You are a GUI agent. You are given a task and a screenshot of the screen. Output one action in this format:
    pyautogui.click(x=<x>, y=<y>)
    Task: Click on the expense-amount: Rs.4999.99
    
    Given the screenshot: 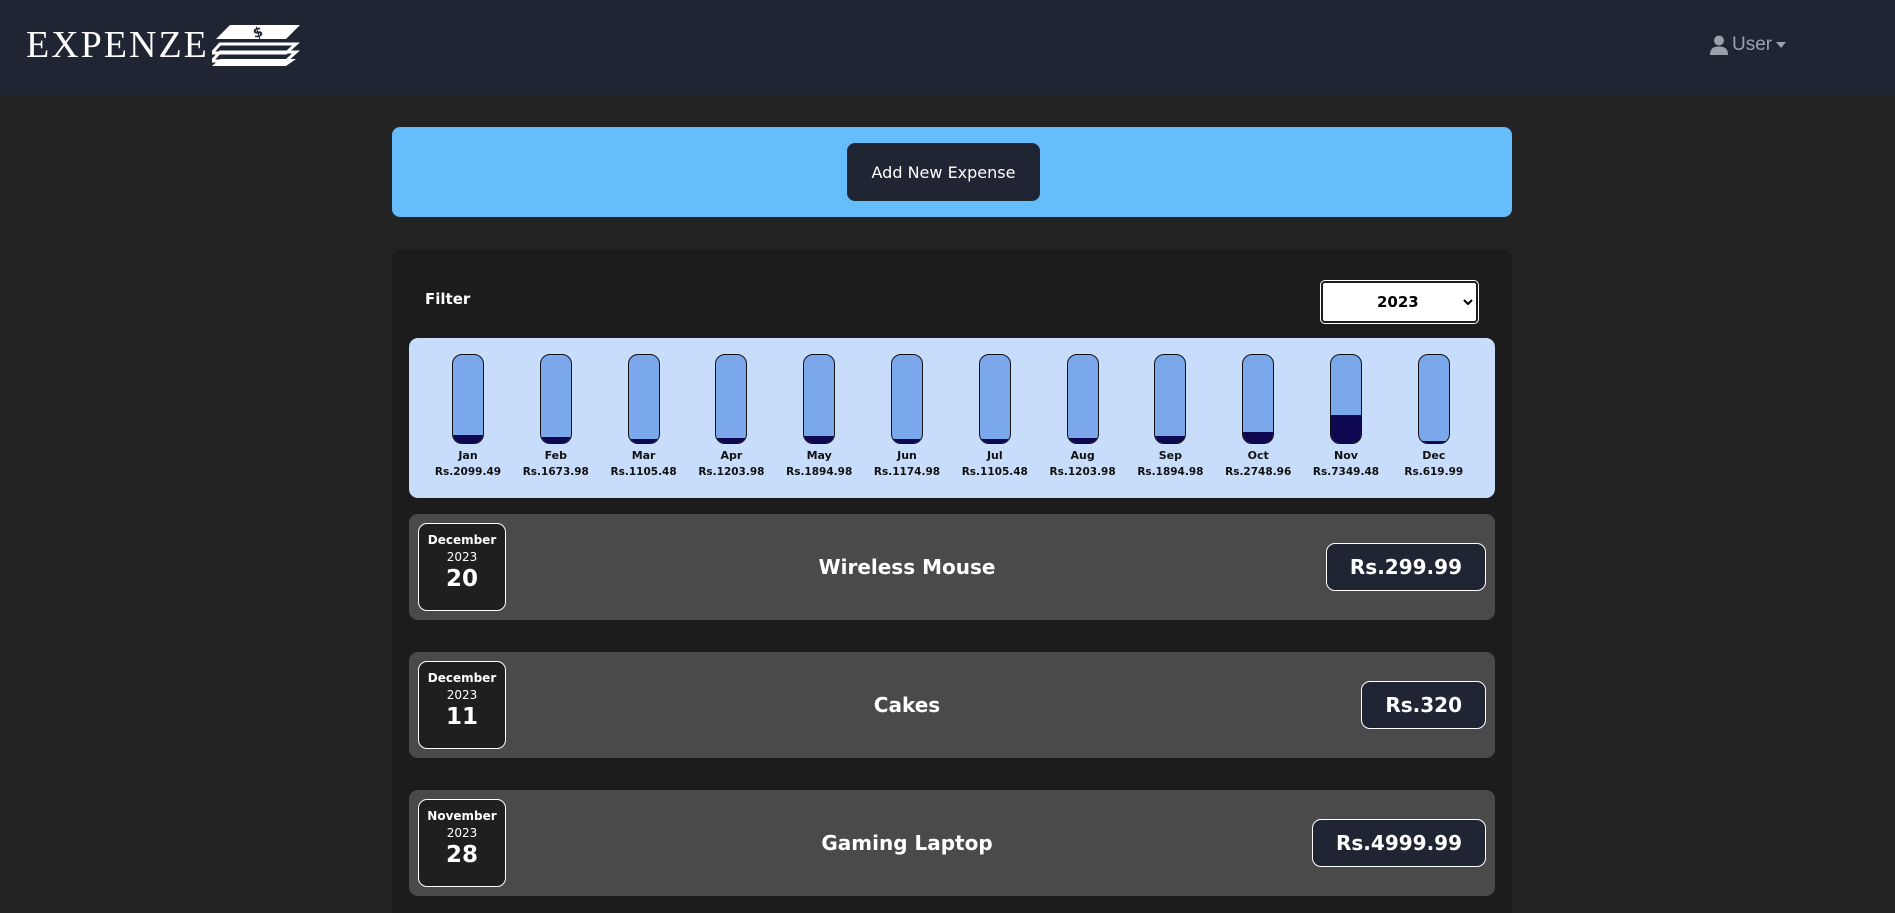 What is the action you would take?
    pyautogui.click(x=1399, y=843)
    